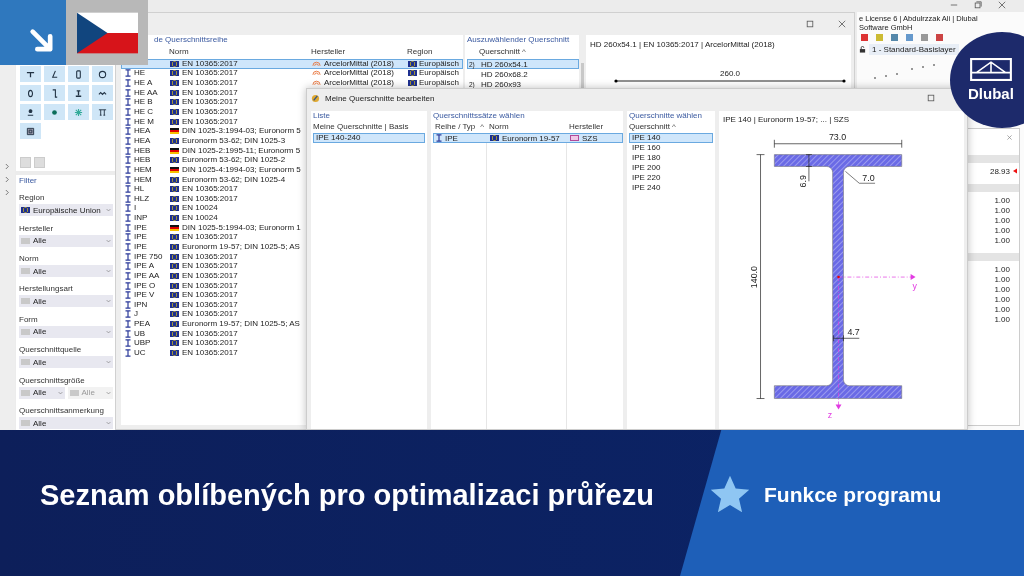 This screenshot has height=576, width=1024. Describe the element at coordinates (292, 64) in the screenshot. I see `series-row: EN 10365:2017 ArcelorMittal (2018) Europäisch` at that location.